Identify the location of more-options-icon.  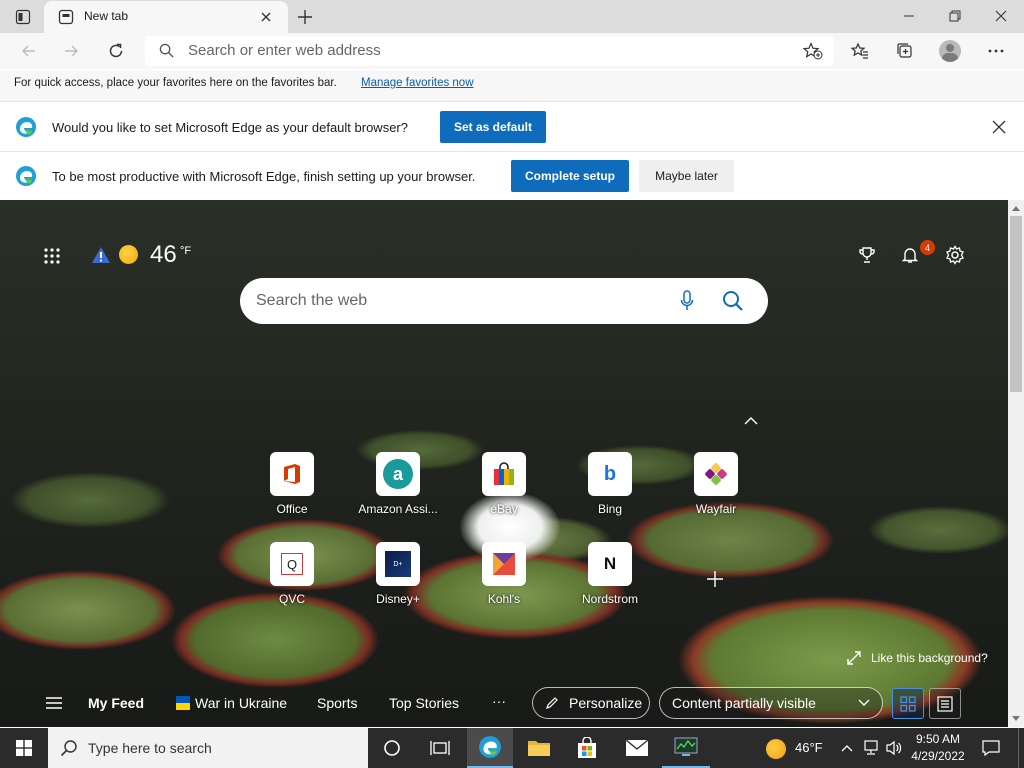
(996, 51).